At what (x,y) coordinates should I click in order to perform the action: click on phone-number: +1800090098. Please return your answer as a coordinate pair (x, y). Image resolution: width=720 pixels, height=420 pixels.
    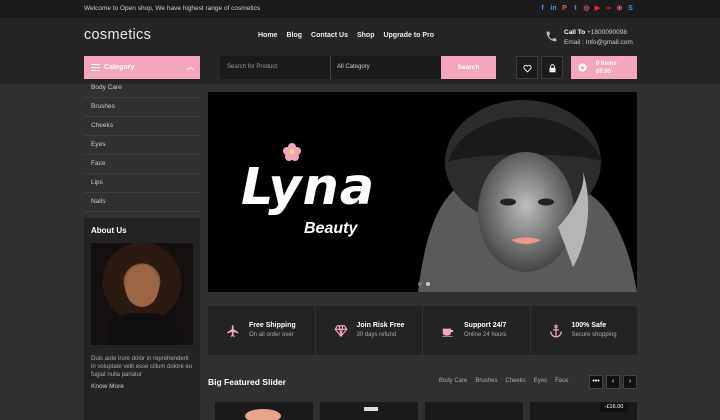
    Looking at the image, I should click on (607, 32).